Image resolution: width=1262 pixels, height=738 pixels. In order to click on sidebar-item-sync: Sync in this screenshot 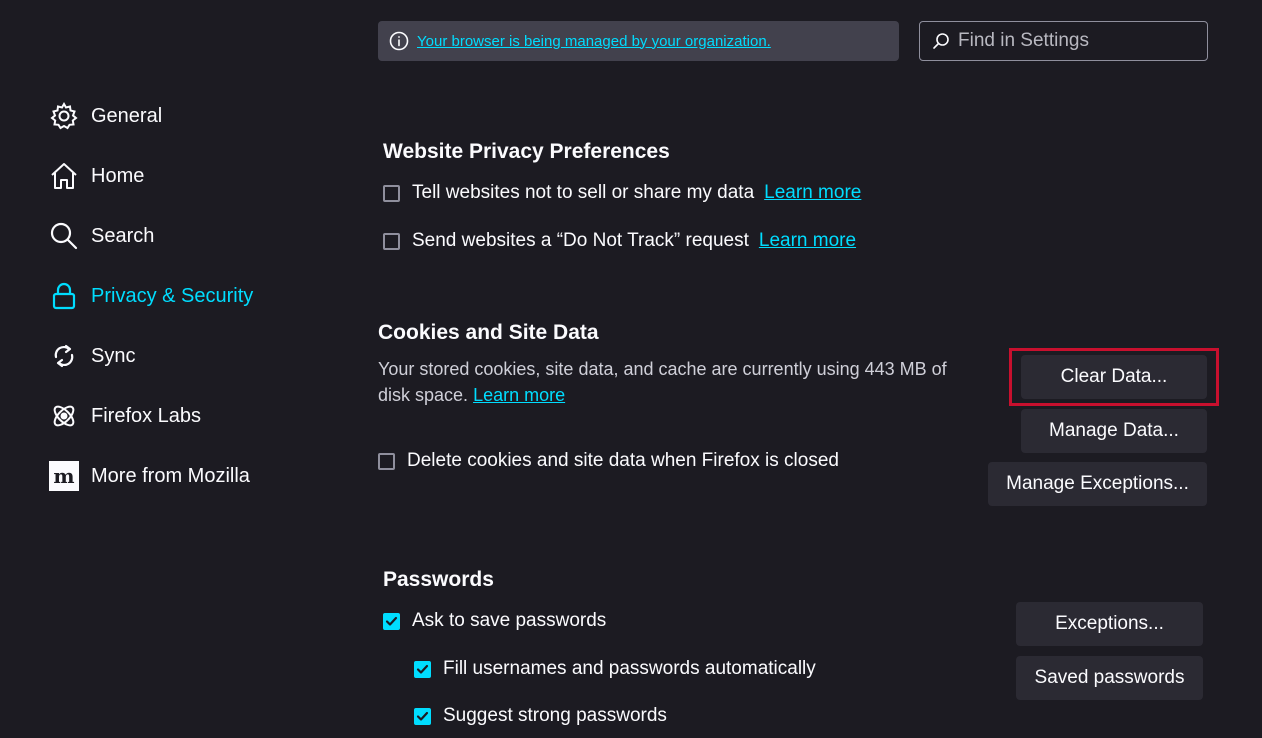, I will do `click(92, 356)`.